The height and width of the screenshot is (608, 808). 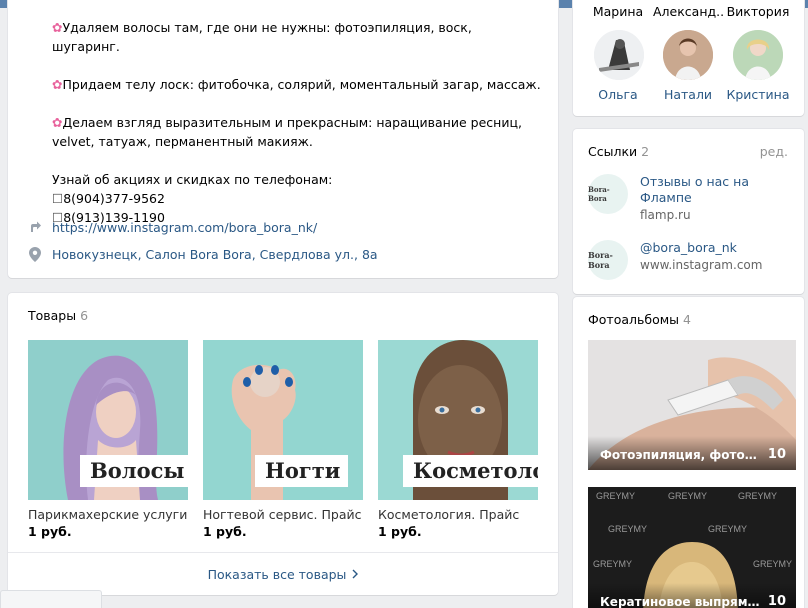 I want to click on product-label: Волосы, so click(x=134, y=471).